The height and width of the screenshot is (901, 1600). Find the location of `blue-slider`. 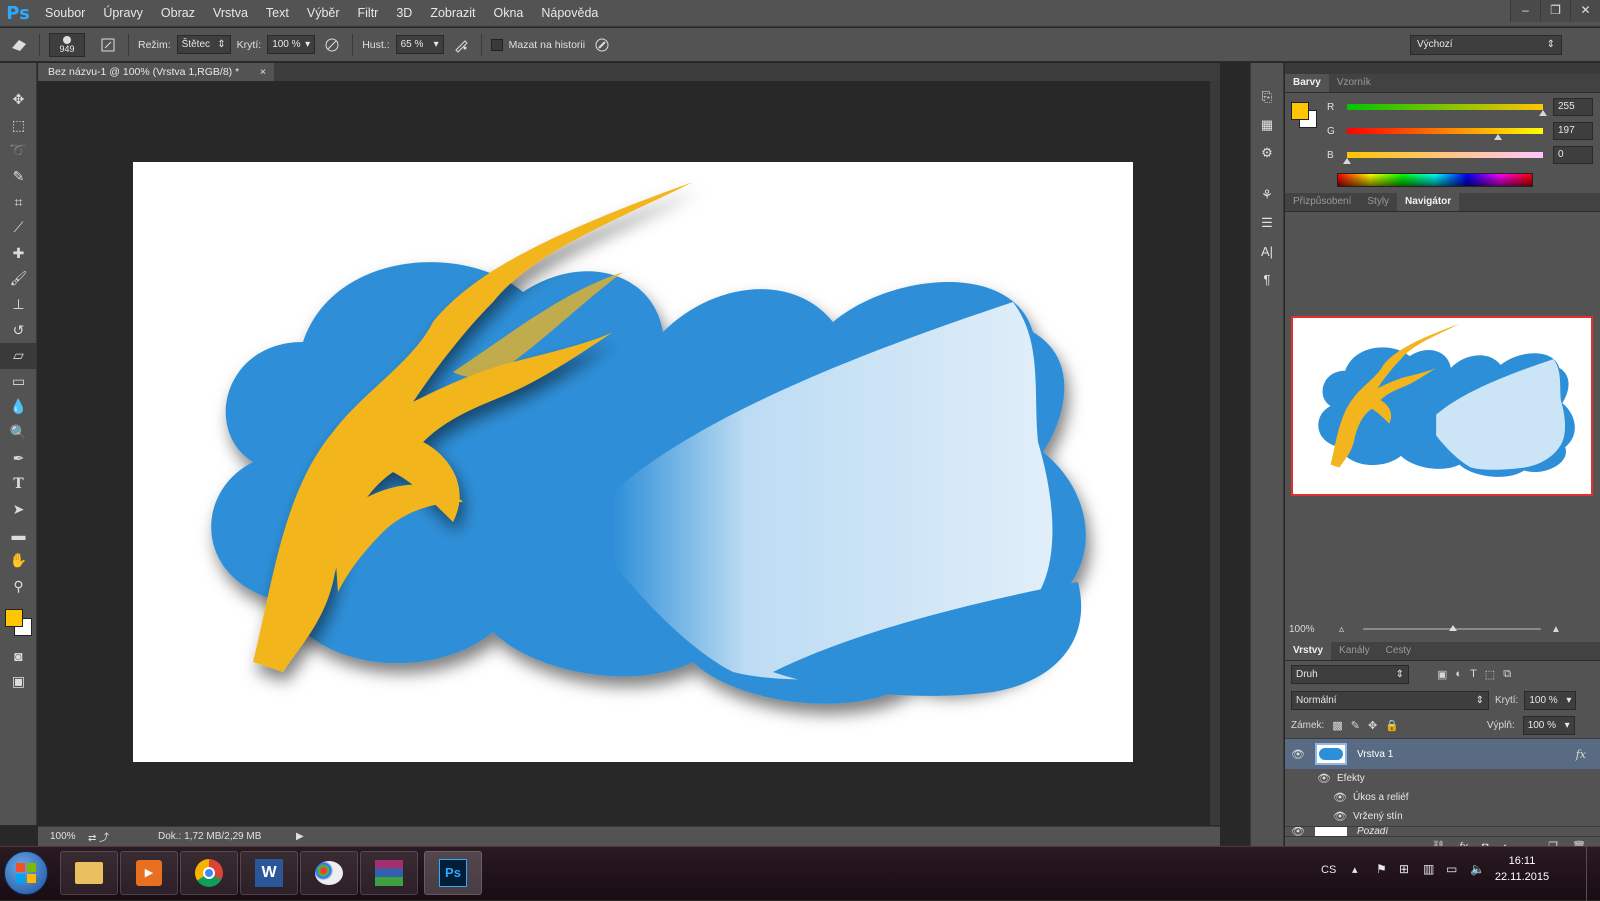

blue-slider is located at coordinates (1443, 158).